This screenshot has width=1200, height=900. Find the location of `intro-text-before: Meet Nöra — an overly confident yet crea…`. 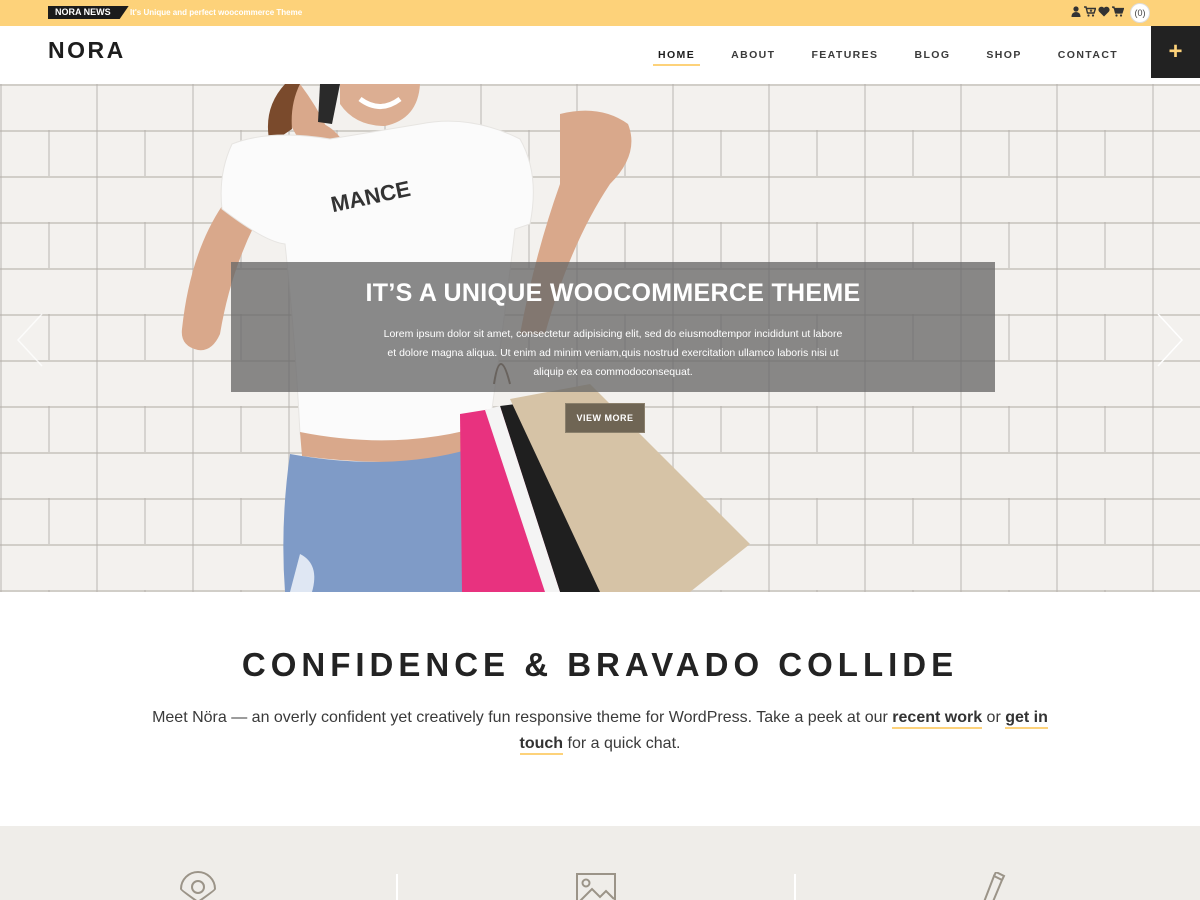

intro-text-before: Meet Nöra — an overly confident yet crea… is located at coordinates (522, 717).